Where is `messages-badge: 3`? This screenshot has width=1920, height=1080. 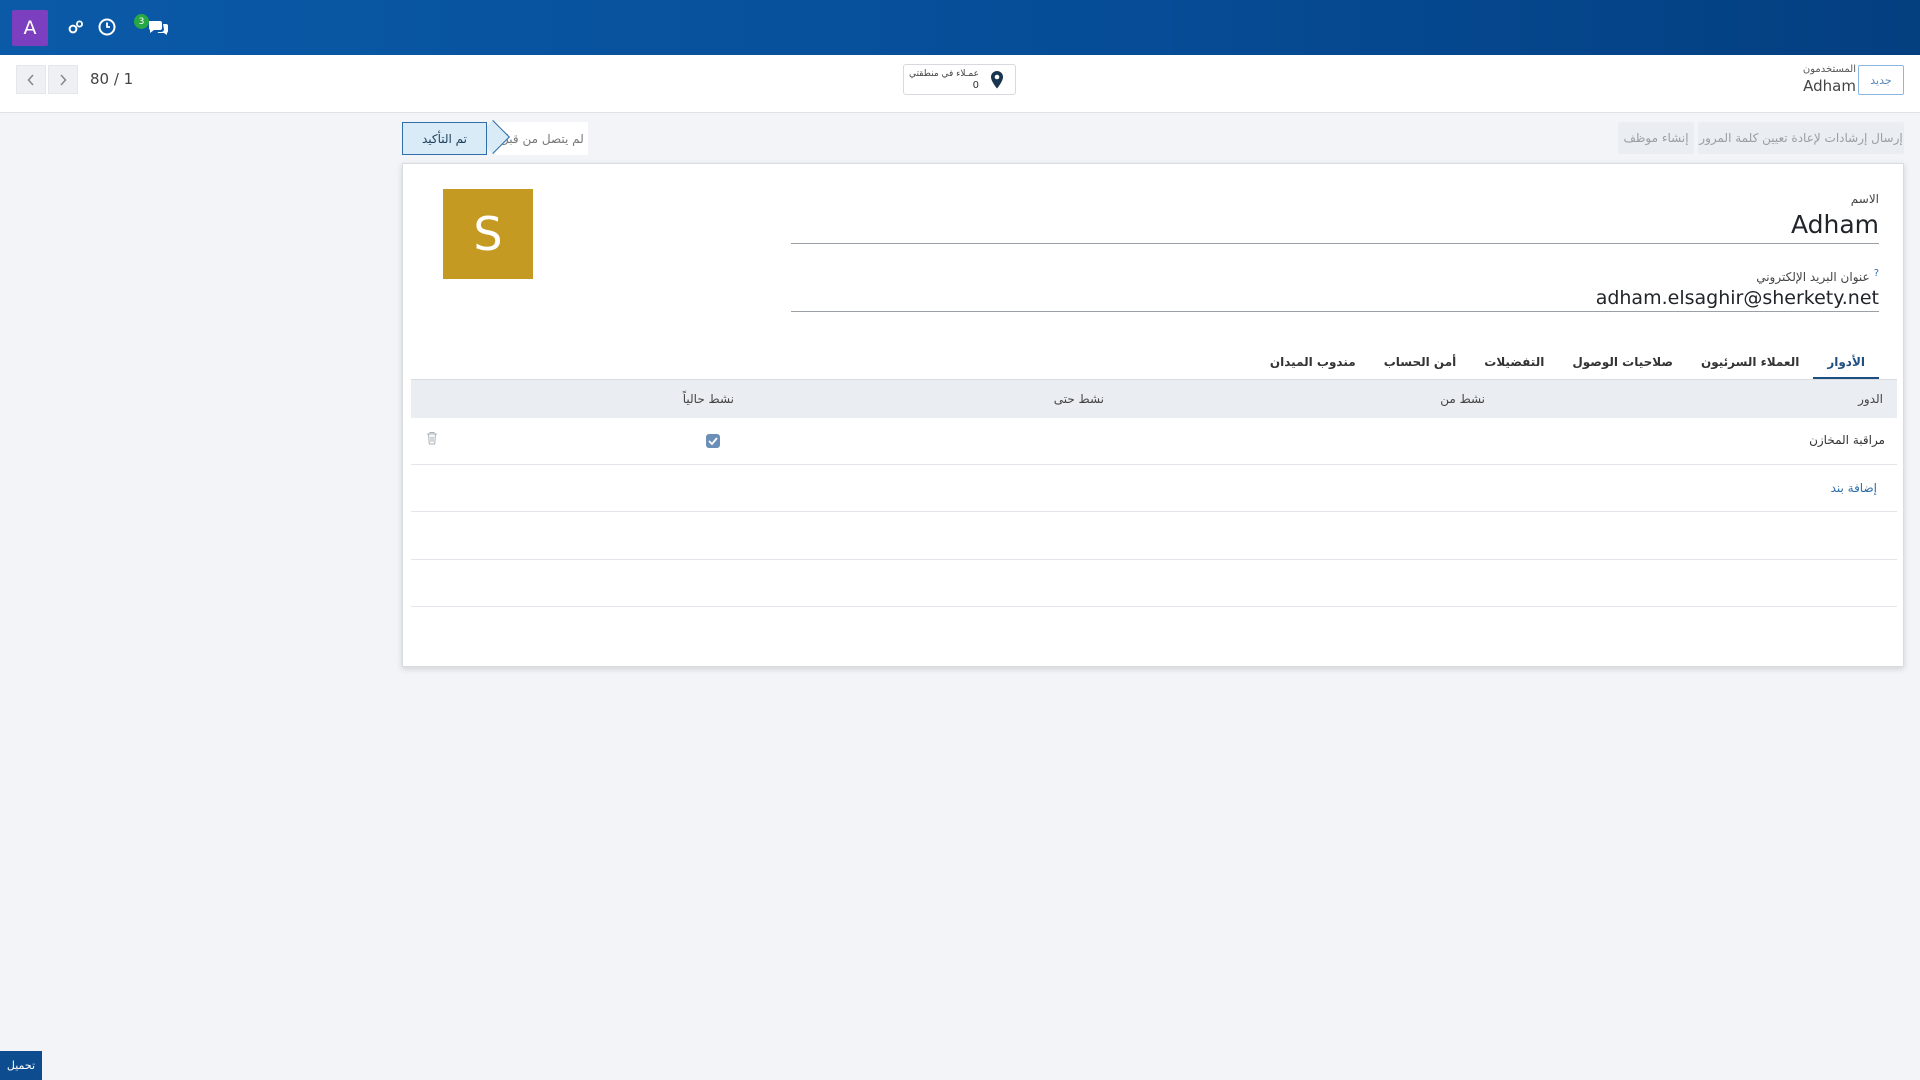
messages-badge: 3 is located at coordinates (141, 21).